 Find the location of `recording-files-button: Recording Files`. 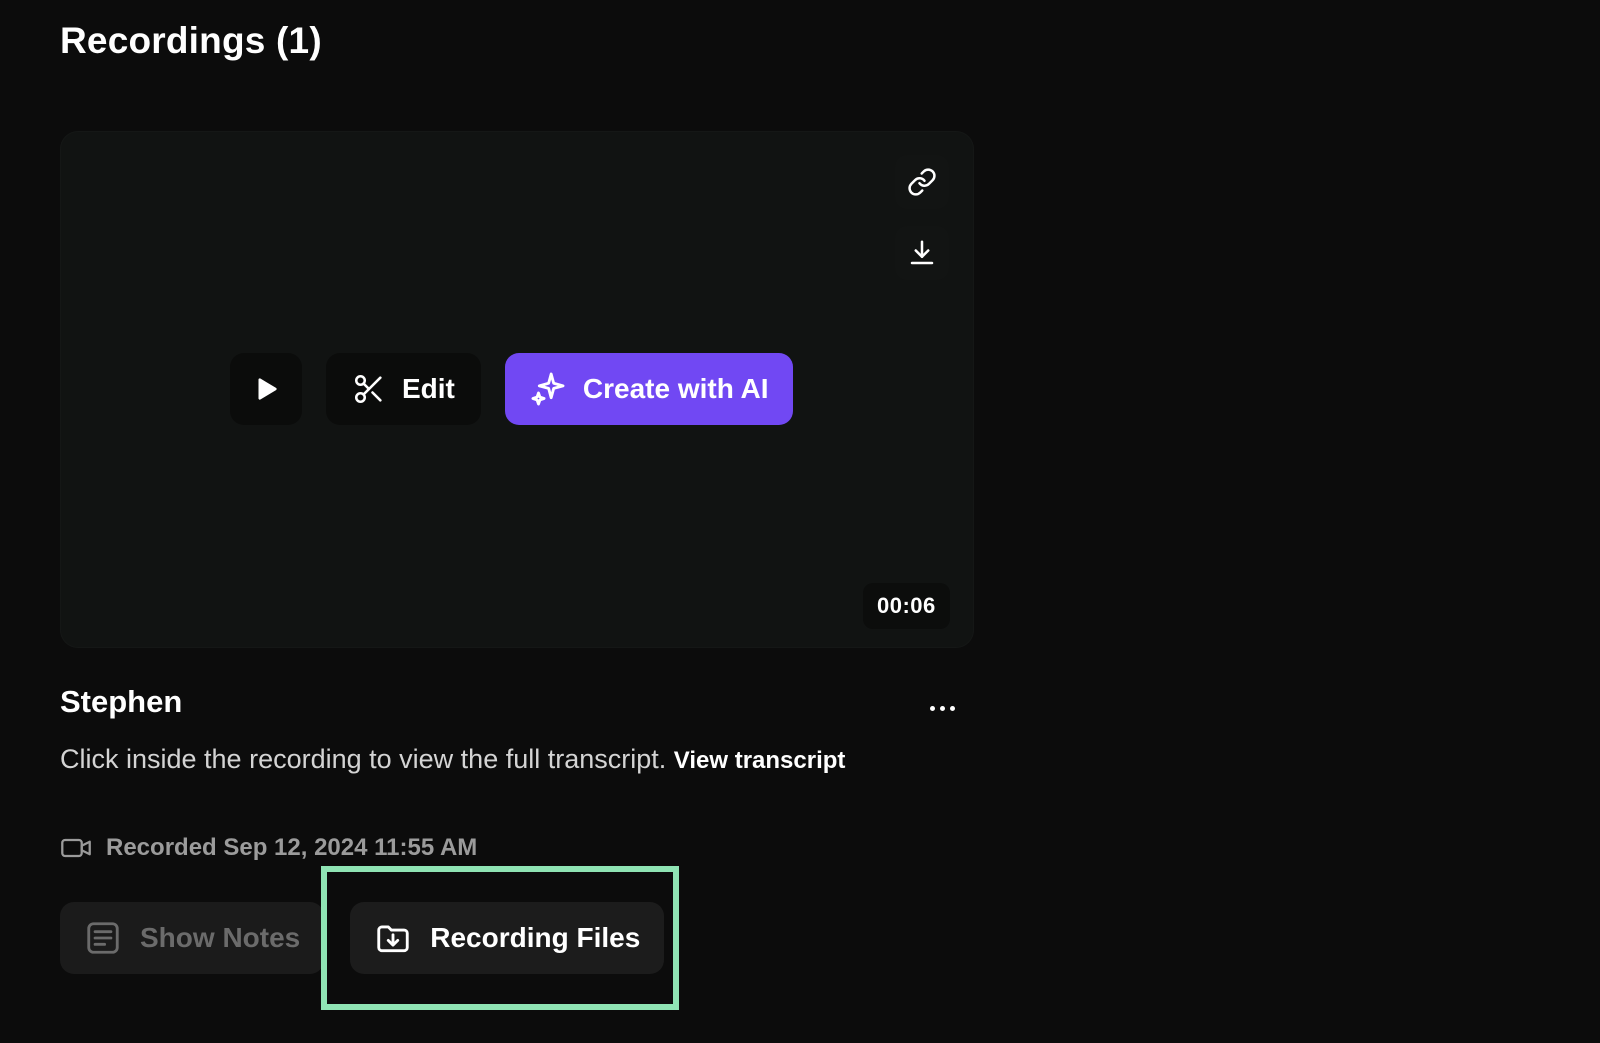

recording-files-button: Recording Files is located at coordinates (507, 938).